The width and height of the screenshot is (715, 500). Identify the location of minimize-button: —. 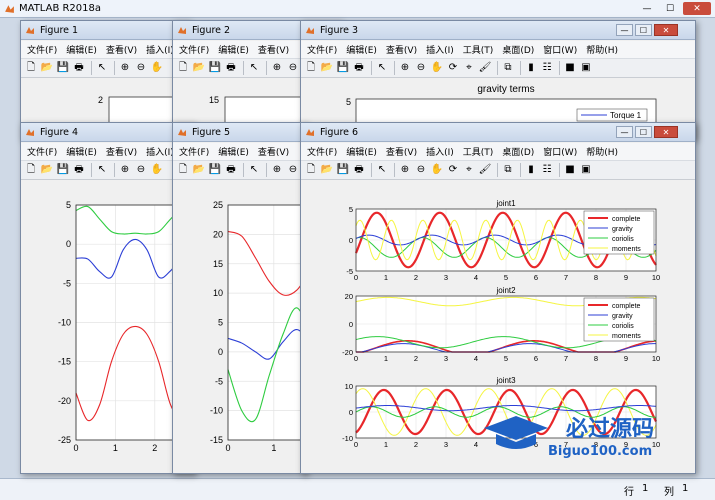
(647, 8).